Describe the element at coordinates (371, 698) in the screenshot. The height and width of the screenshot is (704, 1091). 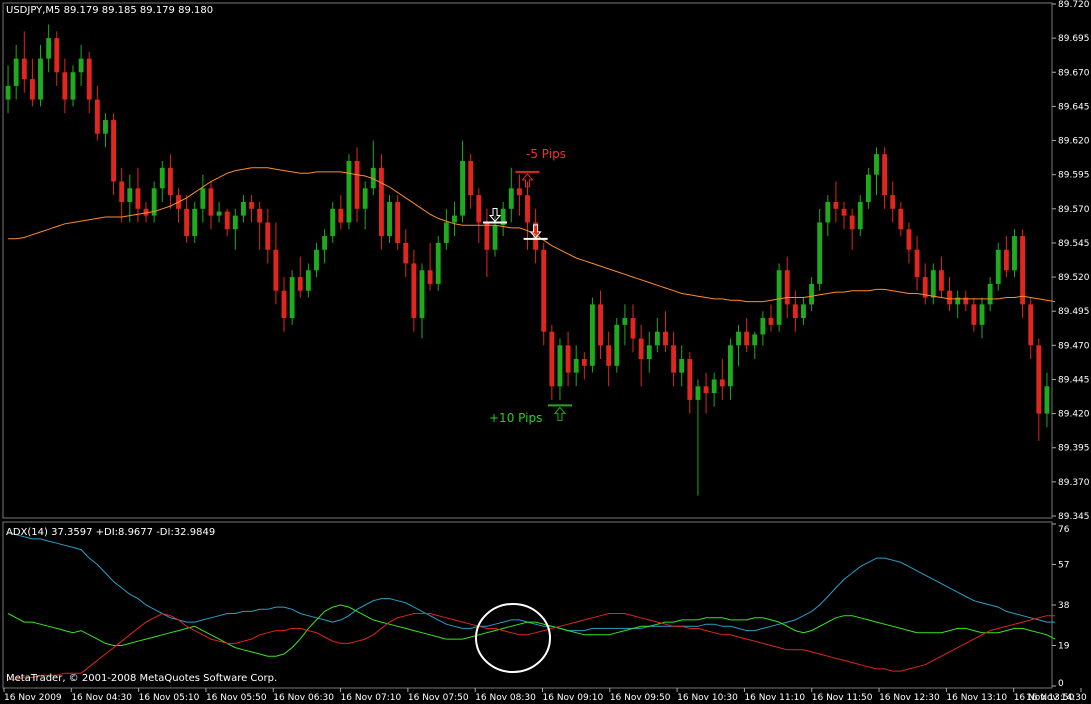
I see `time-label: 16 Nov 07:10` at that location.